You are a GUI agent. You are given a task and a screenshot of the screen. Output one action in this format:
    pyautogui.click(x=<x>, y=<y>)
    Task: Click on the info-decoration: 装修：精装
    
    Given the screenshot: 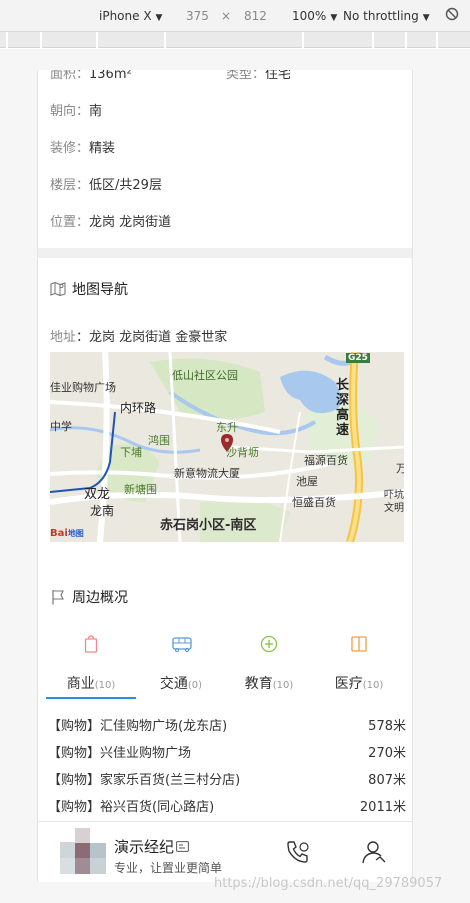 What is the action you would take?
    pyautogui.click(x=83, y=148)
    